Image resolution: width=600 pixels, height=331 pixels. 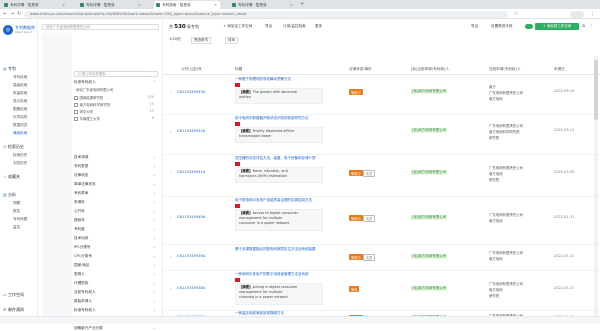 I want to click on facet-row: 战略新兴产业分类 ⌄, so click(x=115, y=328).